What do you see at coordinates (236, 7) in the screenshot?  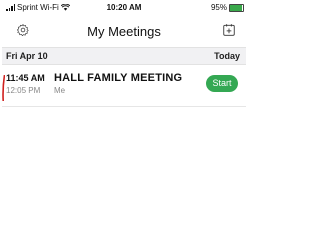 I see `battery-icon` at bounding box center [236, 7].